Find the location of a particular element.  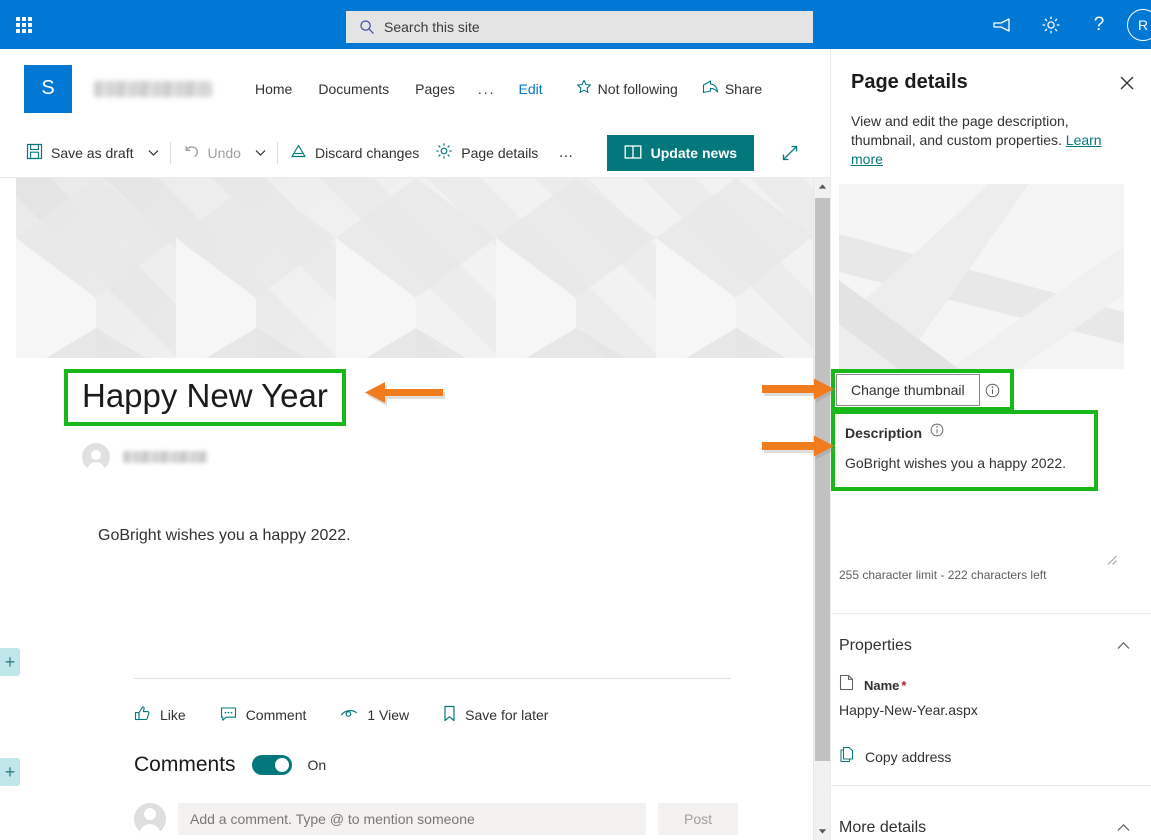

suite-bar: Search this site ? R is located at coordinates (575, 24).